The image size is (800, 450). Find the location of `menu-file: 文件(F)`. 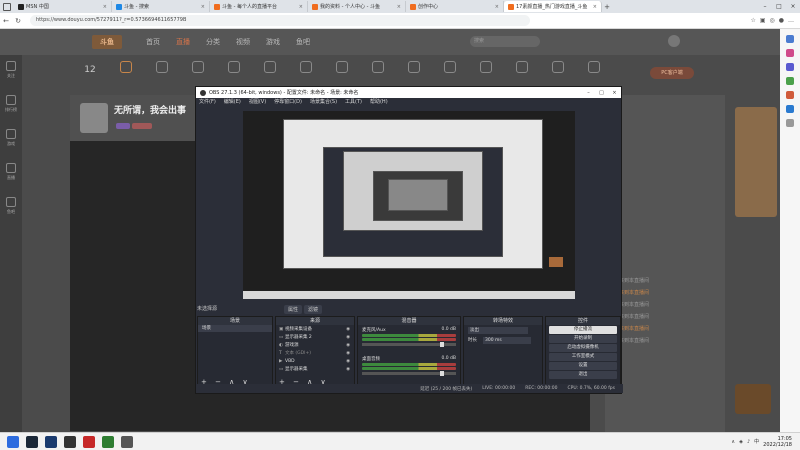

menu-file: 文件(F) is located at coordinates (207, 102).